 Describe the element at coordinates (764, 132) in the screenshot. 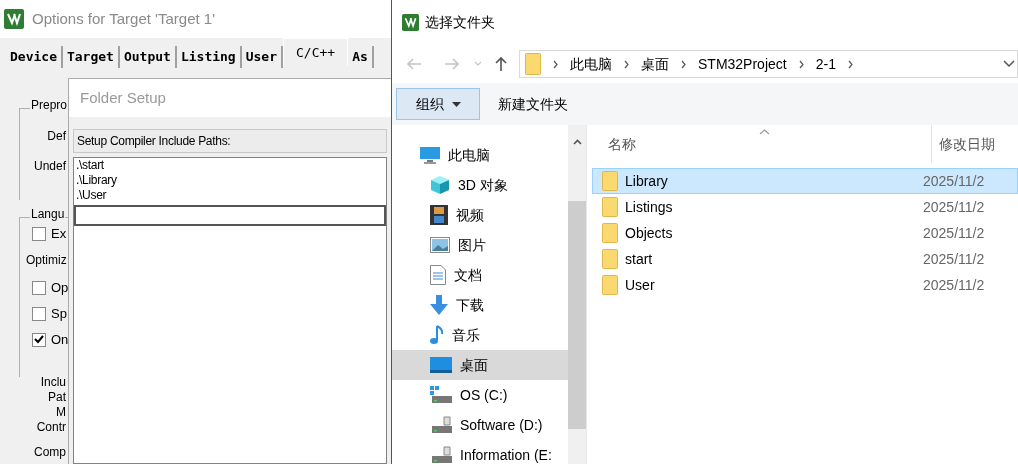

I see `sort-caret-icon` at that location.